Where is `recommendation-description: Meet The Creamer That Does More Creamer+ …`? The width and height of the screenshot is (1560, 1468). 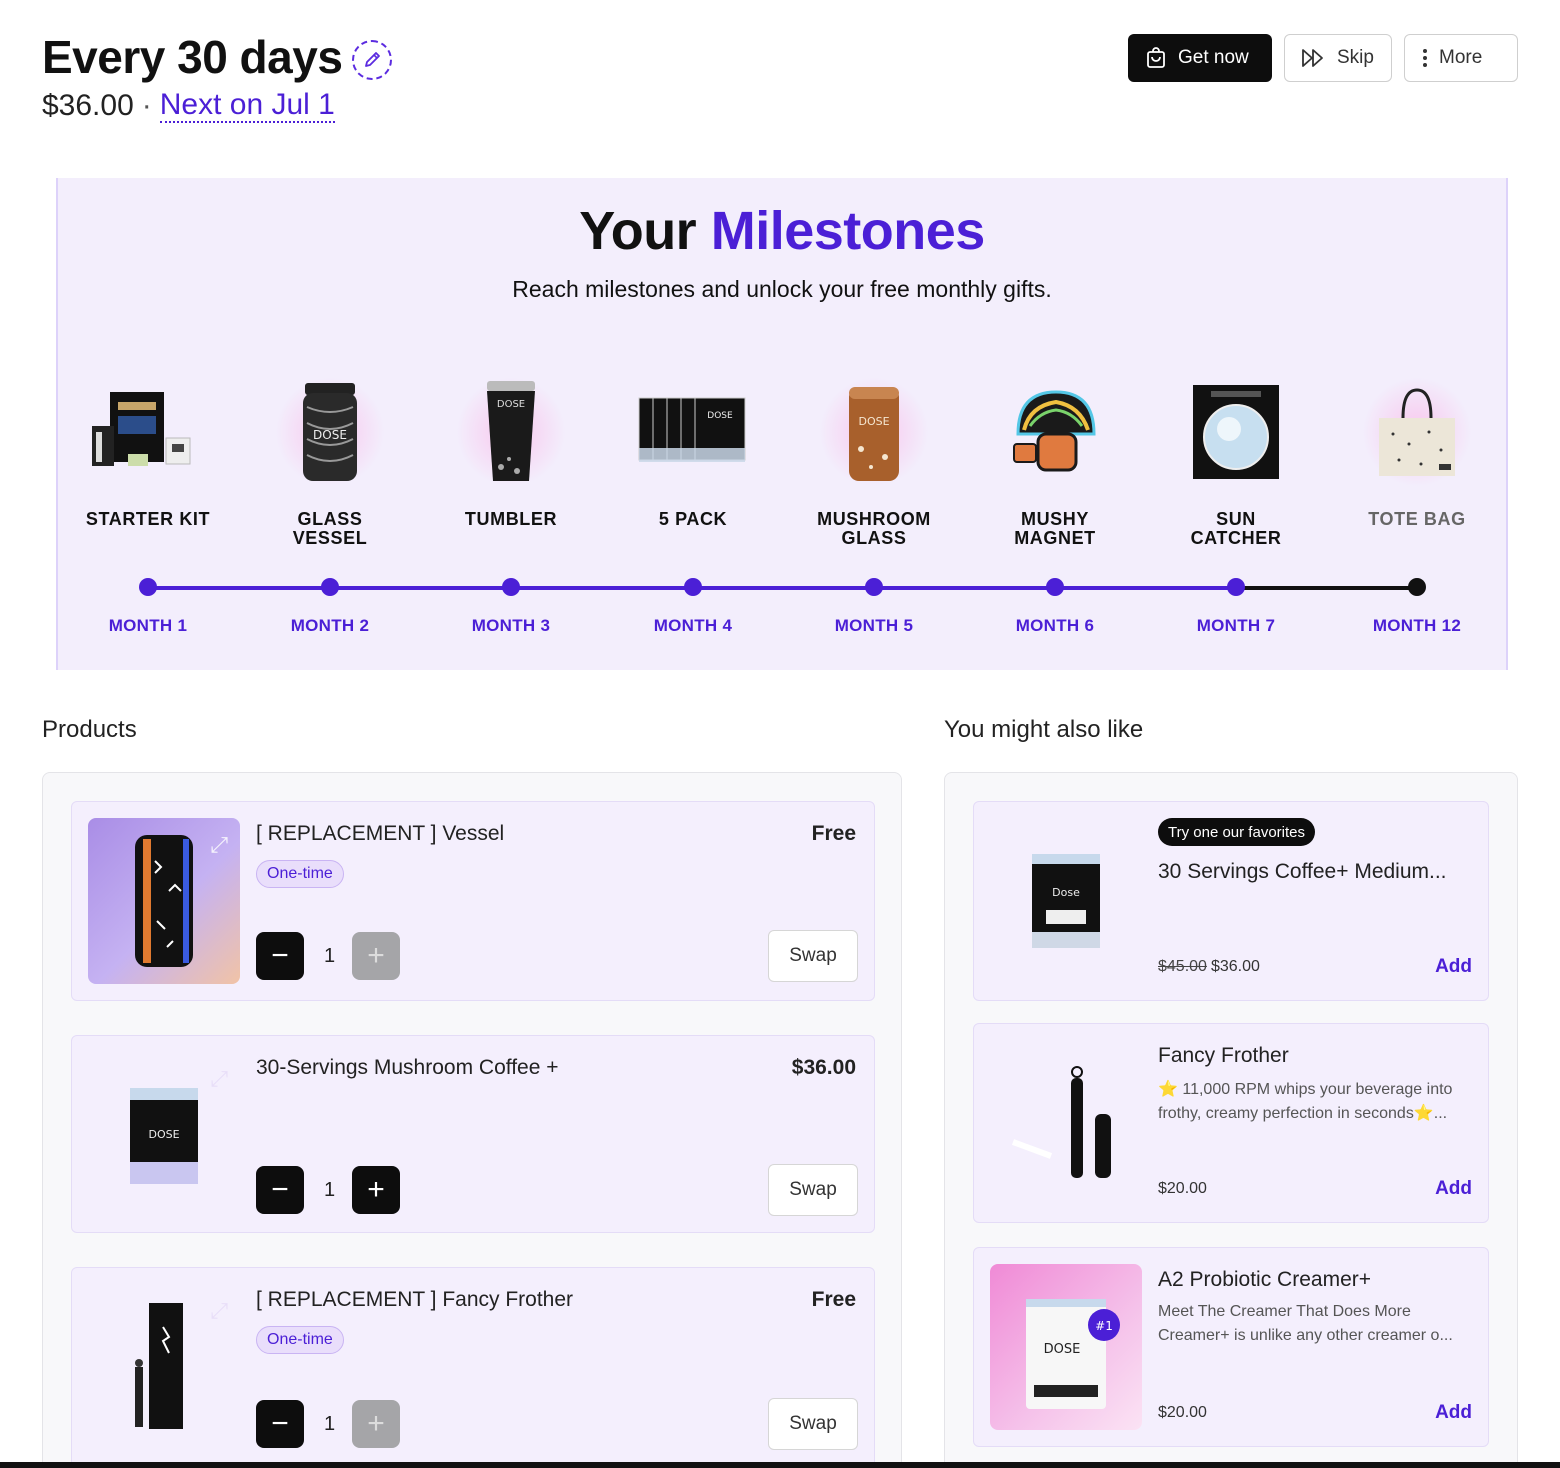 recommendation-description: Meet The Creamer That Does More Creamer+ … is located at coordinates (1305, 1323).